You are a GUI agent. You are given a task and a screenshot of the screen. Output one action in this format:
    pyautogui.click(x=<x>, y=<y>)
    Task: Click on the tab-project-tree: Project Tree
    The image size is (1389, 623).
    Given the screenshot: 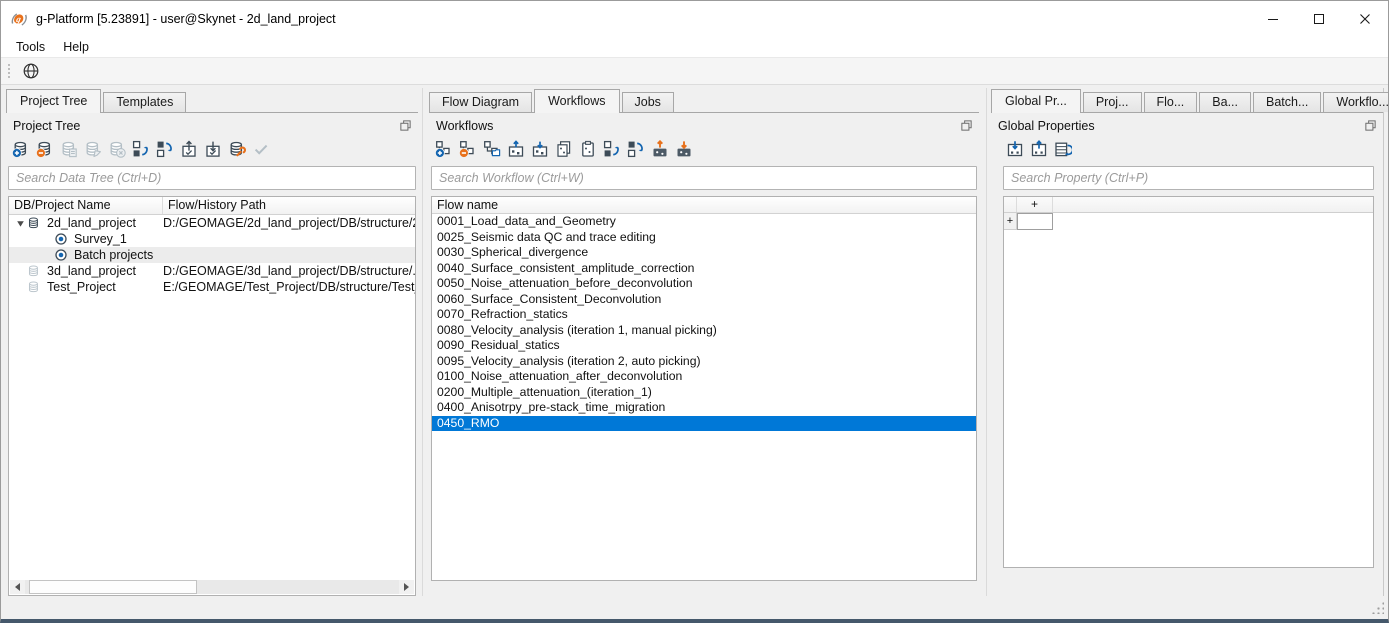 What is the action you would take?
    pyautogui.click(x=54, y=101)
    